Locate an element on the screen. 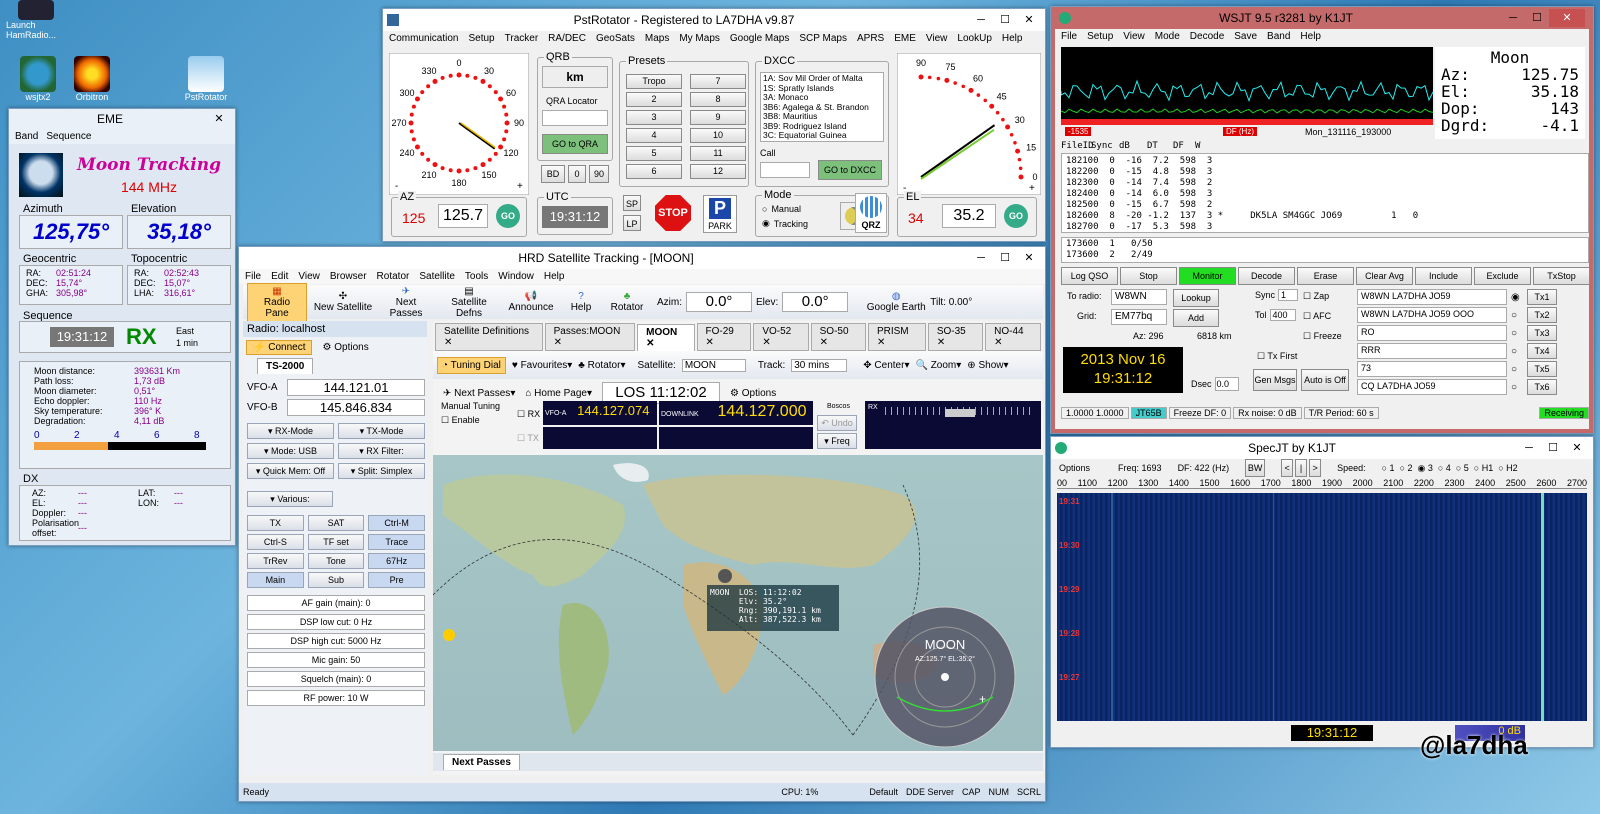 The image size is (1600, 814). menu-communication: Communication is located at coordinates (423, 38).